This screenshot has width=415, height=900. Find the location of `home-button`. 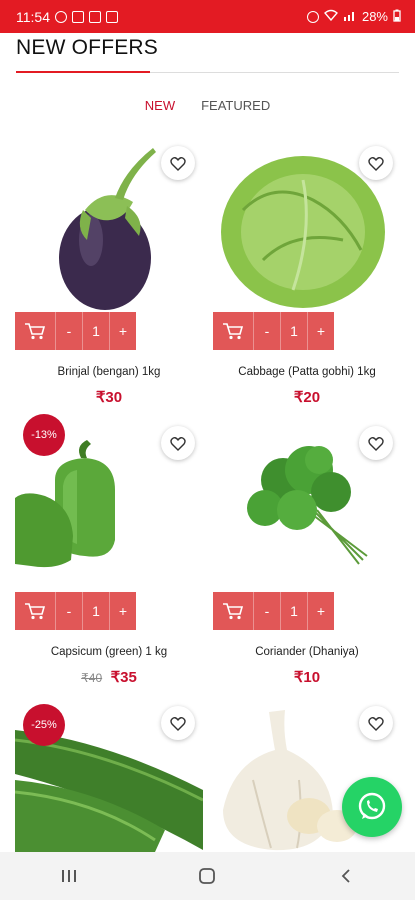

home-button is located at coordinates (207, 876).